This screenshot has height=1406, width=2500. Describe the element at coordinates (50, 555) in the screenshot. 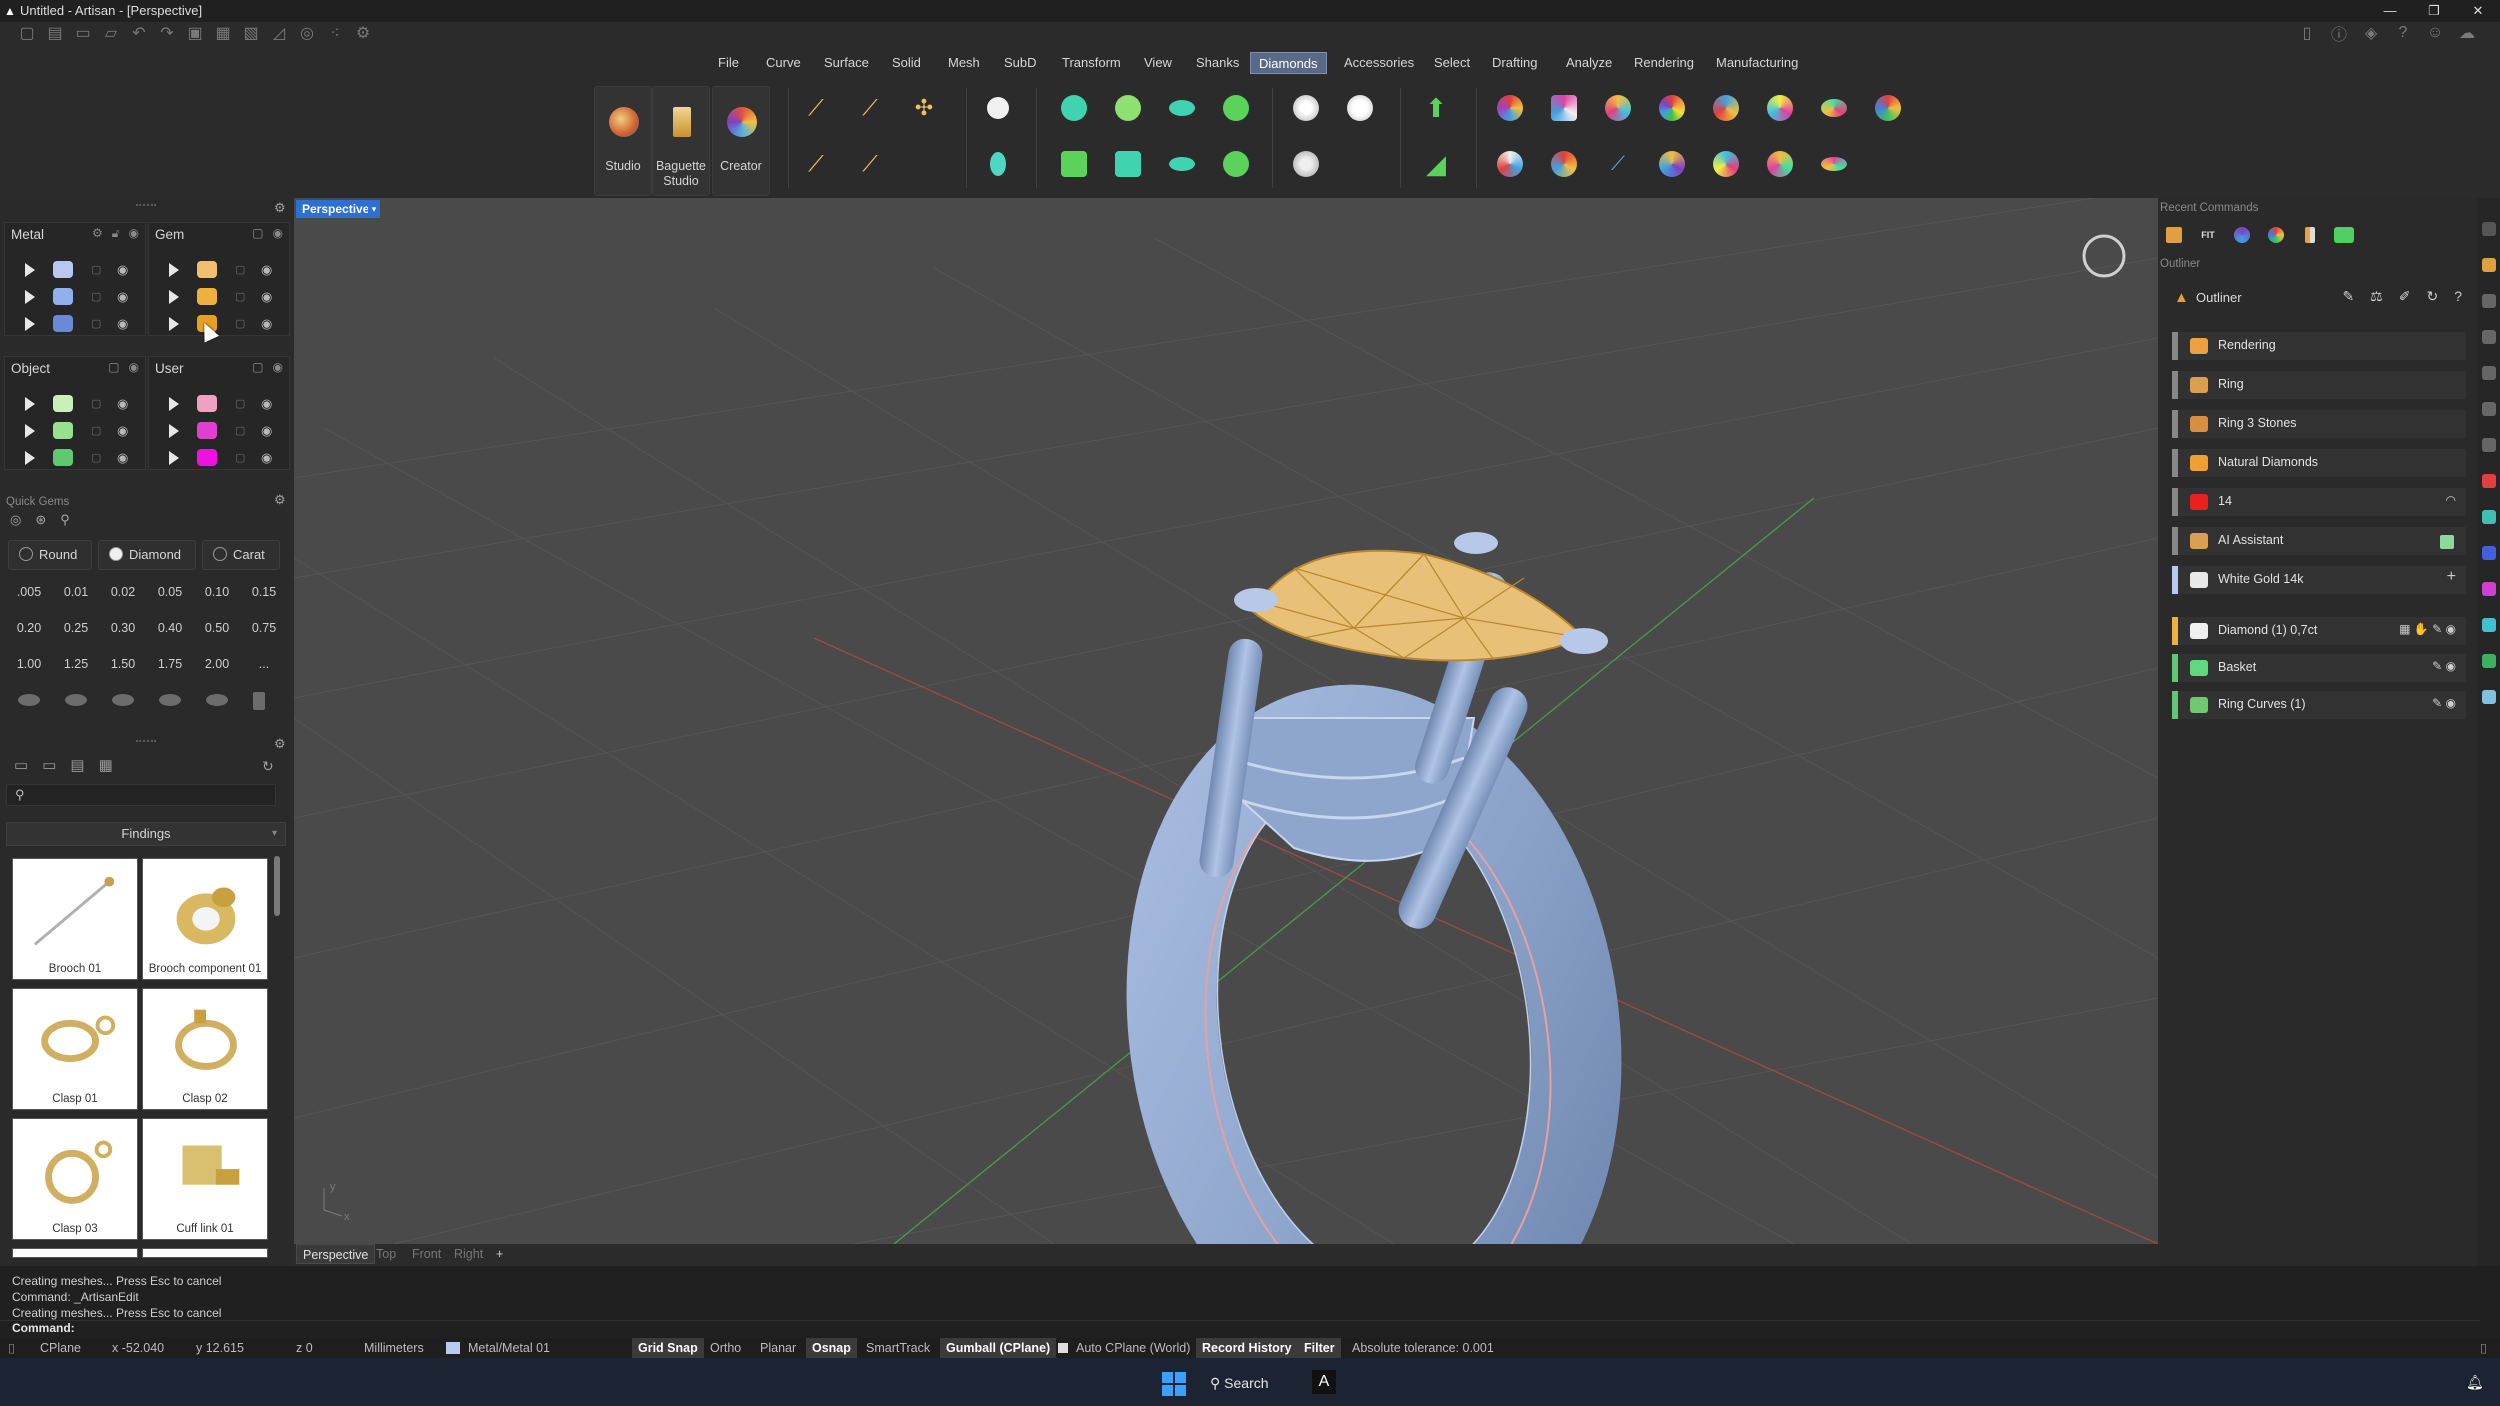

I see `shape-dropdown: Round` at that location.